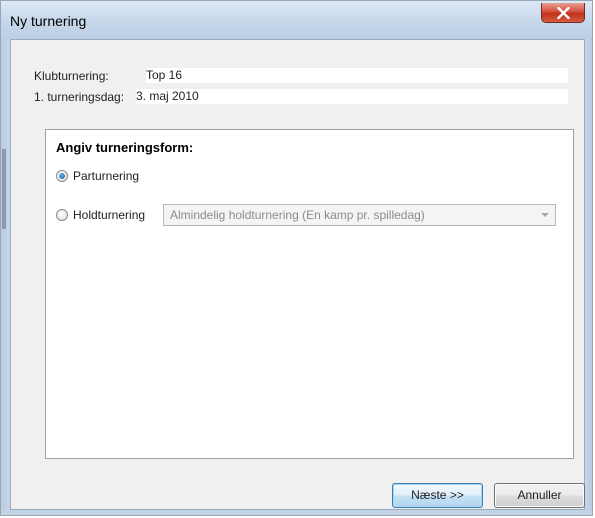 This screenshot has height=518, width=595. I want to click on title-bar: Ny turnering, so click(296, 20).